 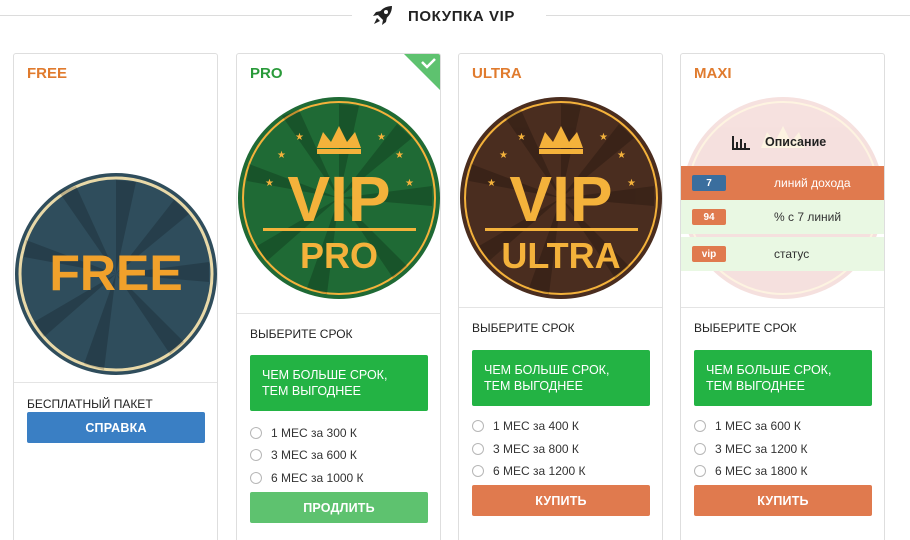 What do you see at coordinates (560, 255) in the screenshot?
I see `badge-subtext: ULTRA` at bounding box center [560, 255].